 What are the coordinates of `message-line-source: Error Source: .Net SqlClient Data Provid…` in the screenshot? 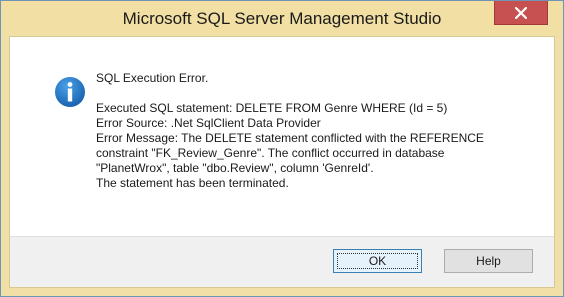 It's located at (208, 123).